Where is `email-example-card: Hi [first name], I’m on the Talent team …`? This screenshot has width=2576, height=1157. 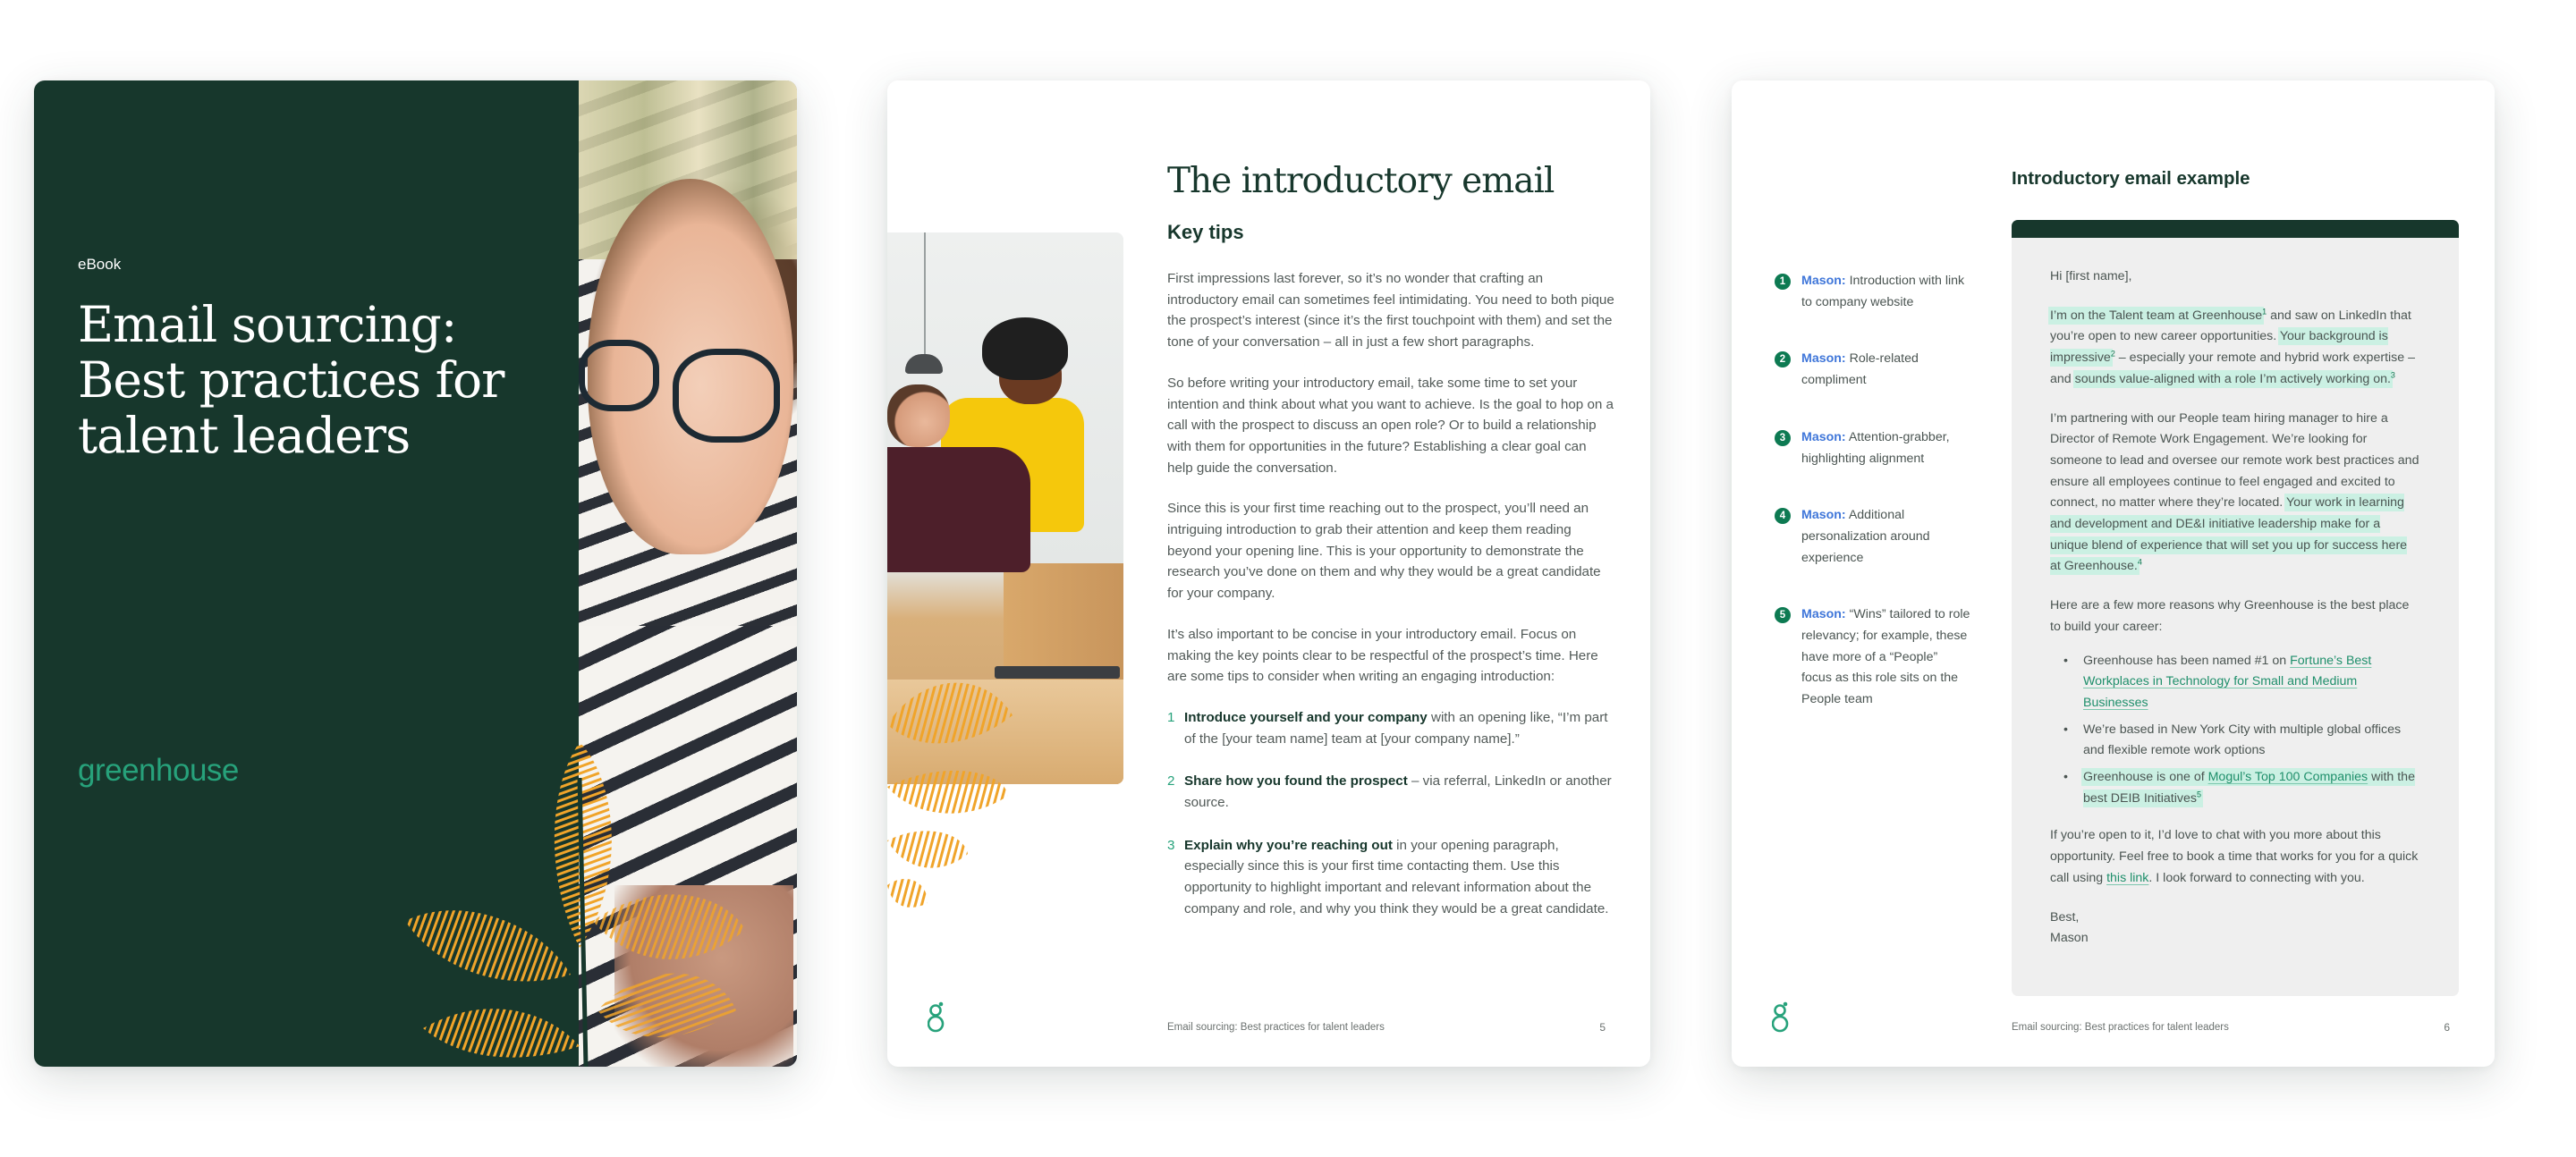
email-example-card: Hi [first name], I’m on the Talent team … is located at coordinates (2235, 608).